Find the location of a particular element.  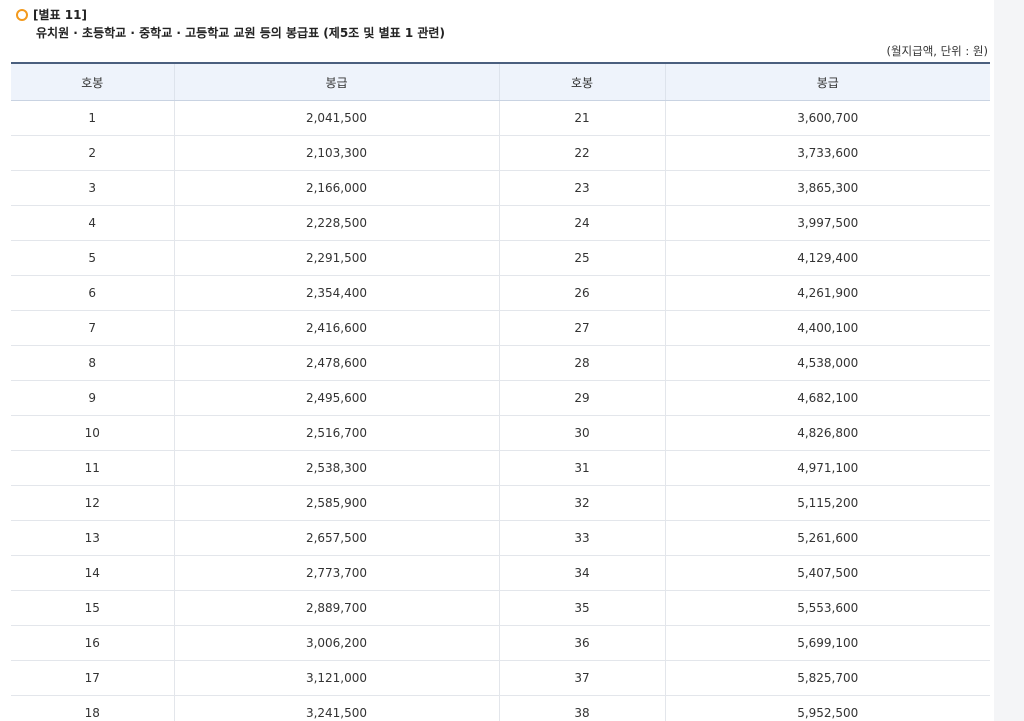

table-header-row: 호봉 봉급 호봉 봉급 is located at coordinates (500, 81).